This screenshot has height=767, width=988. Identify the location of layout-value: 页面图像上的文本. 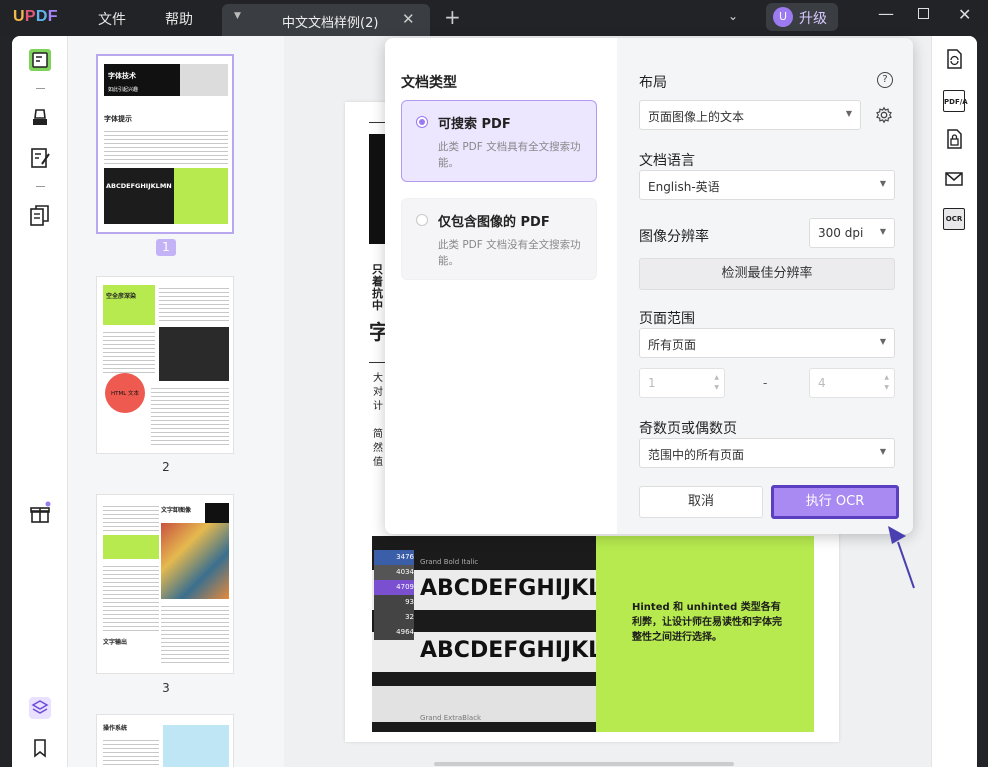
(696, 117).